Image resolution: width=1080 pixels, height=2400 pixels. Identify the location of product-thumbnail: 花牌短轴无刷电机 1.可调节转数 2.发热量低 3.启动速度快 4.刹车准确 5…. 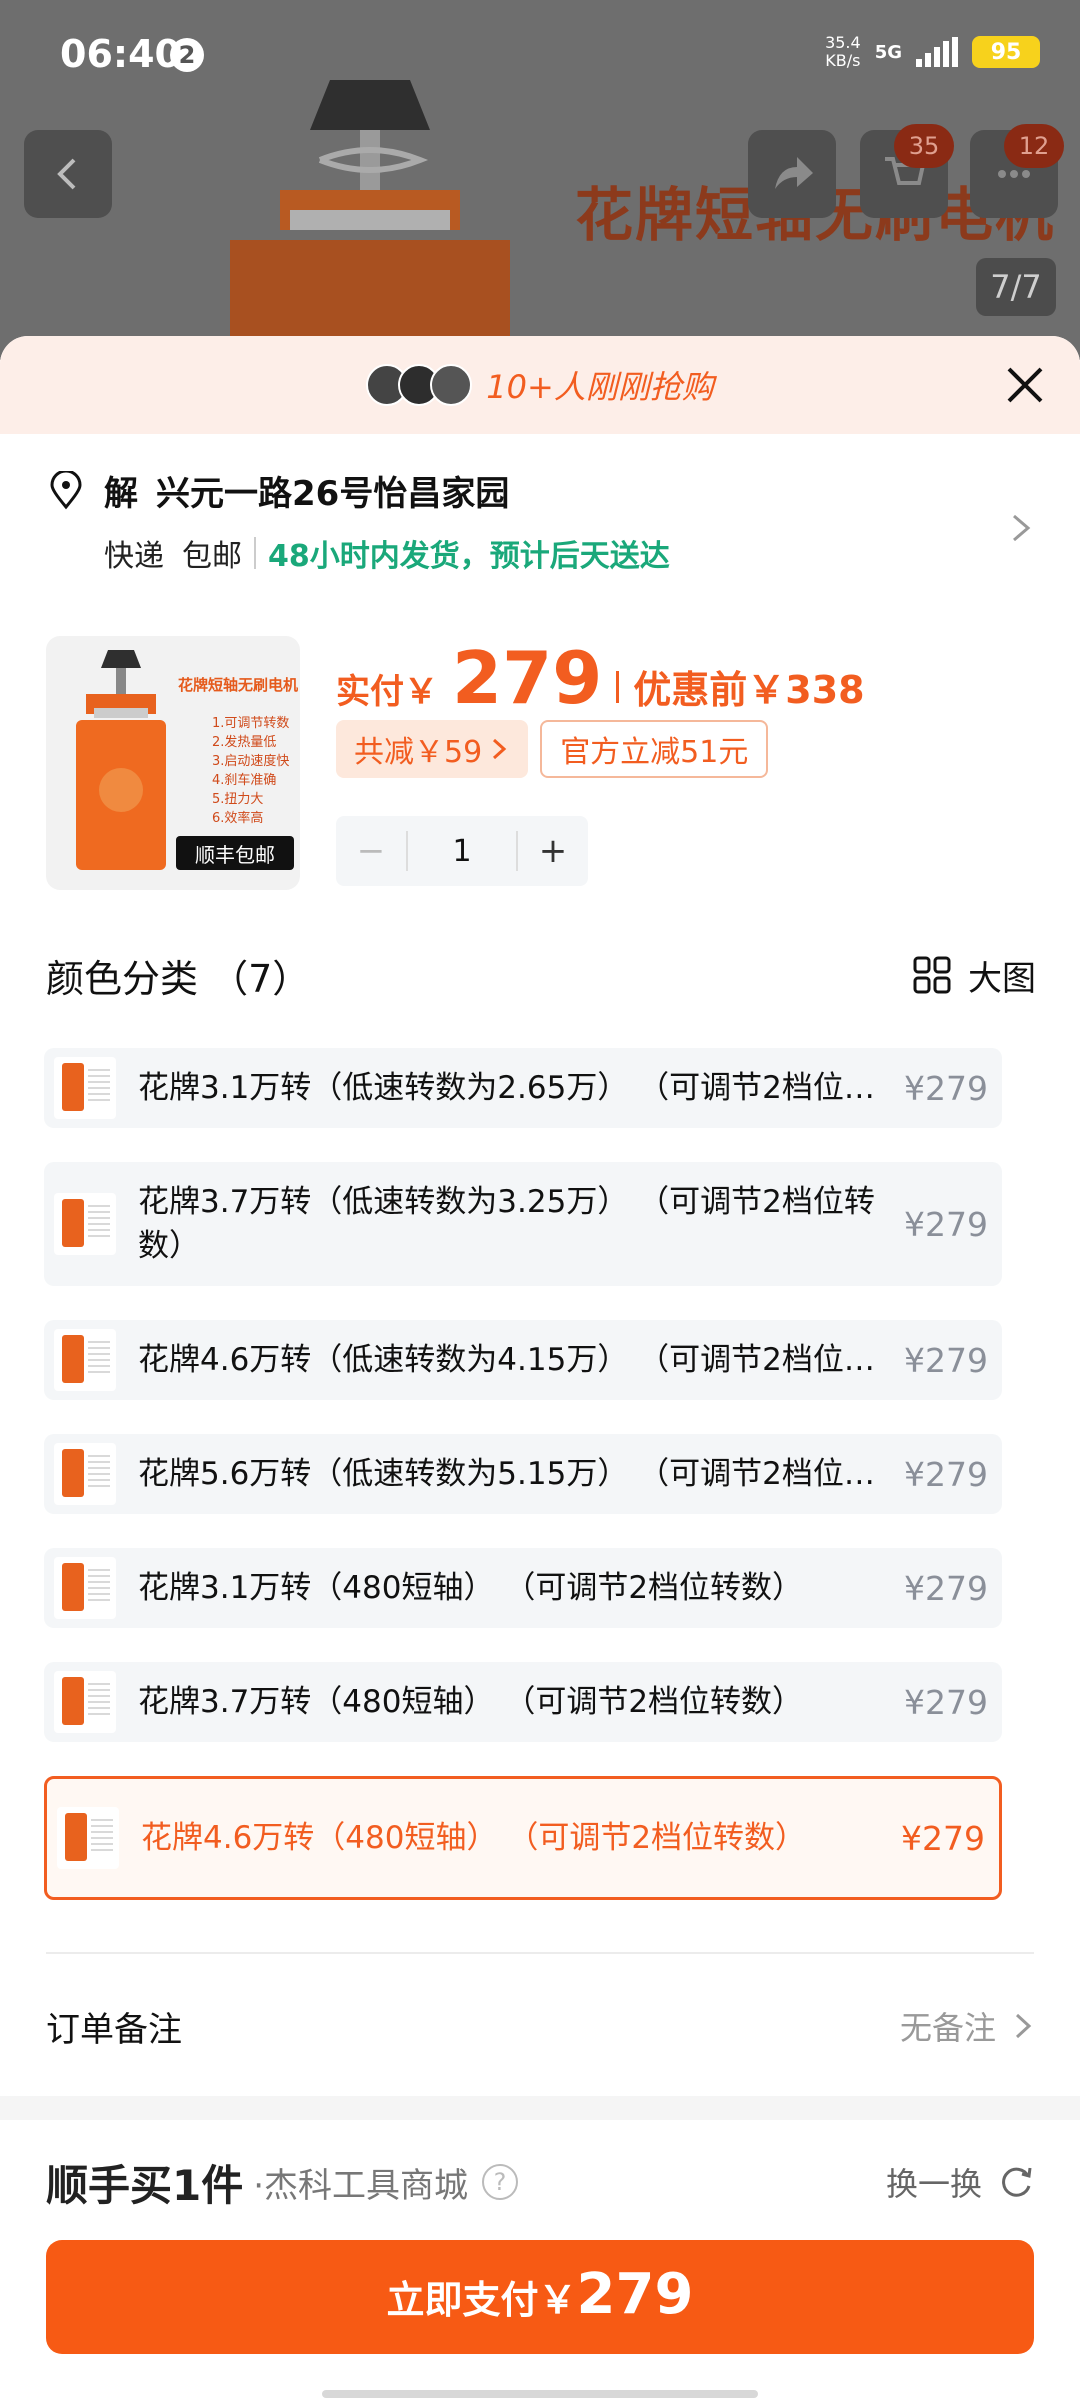
(173, 763).